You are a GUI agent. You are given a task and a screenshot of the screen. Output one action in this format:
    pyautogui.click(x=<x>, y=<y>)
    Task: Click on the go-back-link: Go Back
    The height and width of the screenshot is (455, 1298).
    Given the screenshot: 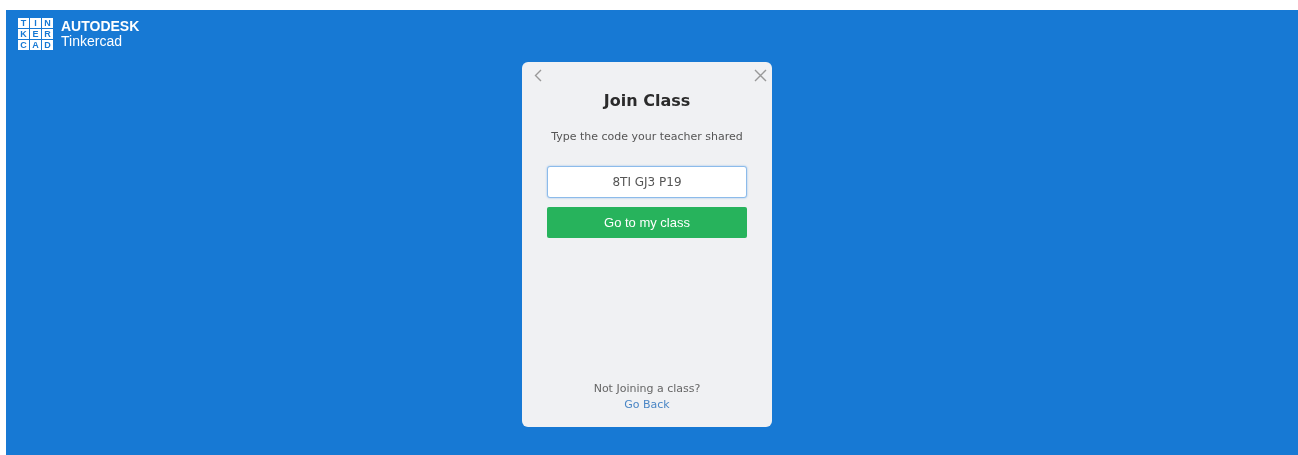 What is the action you would take?
    pyautogui.click(x=647, y=404)
    